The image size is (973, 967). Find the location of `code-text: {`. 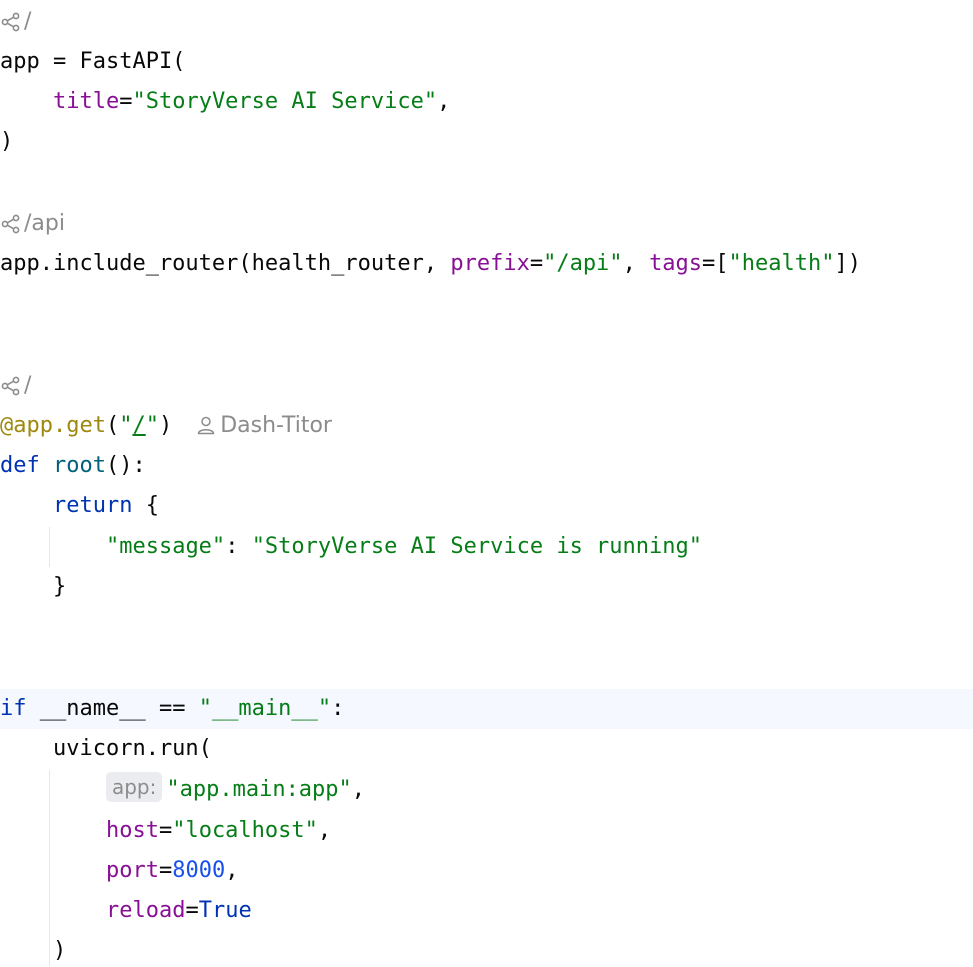

code-text: { is located at coordinates (145, 505).